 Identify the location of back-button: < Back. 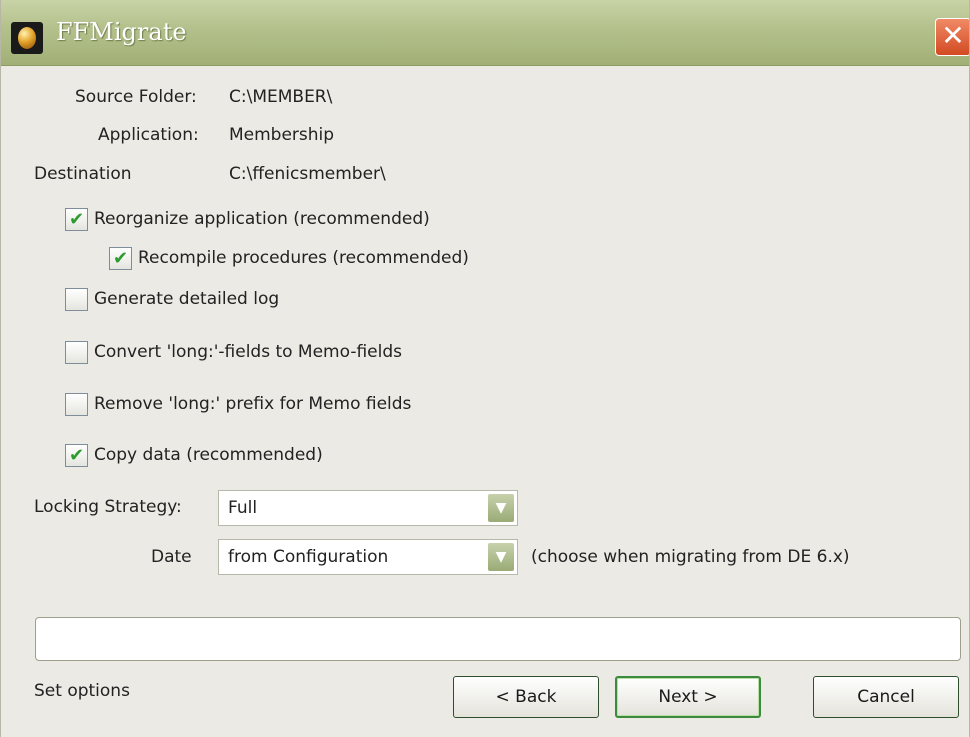
(526, 697).